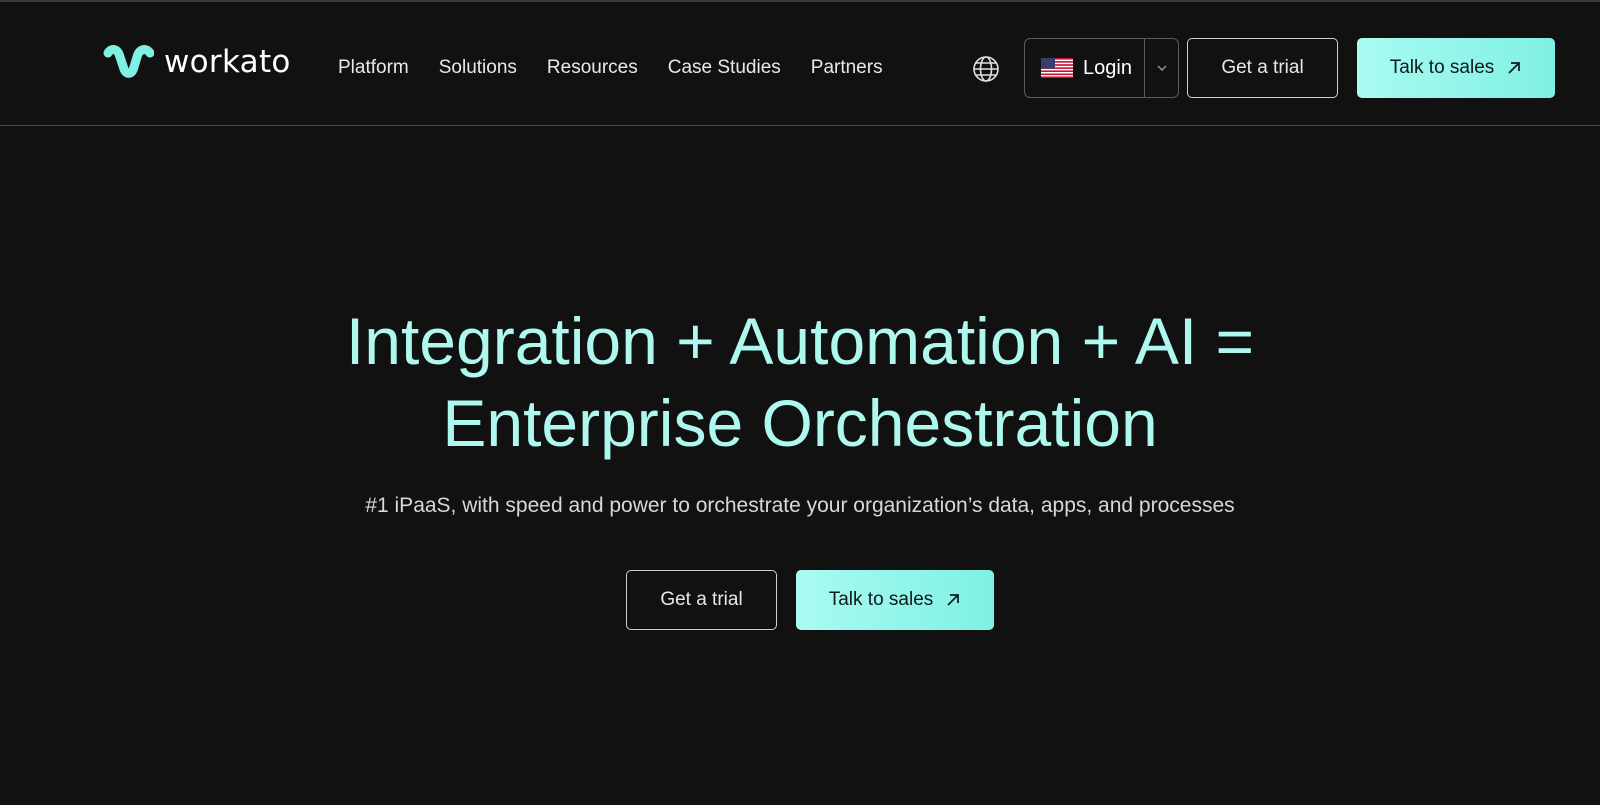 This screenshot has height=808, width=1600. Describe the element at coordinates (800, 341) in the screenshot. I see `hero-title-line-1: Integration + Automation + AI =` at that location.